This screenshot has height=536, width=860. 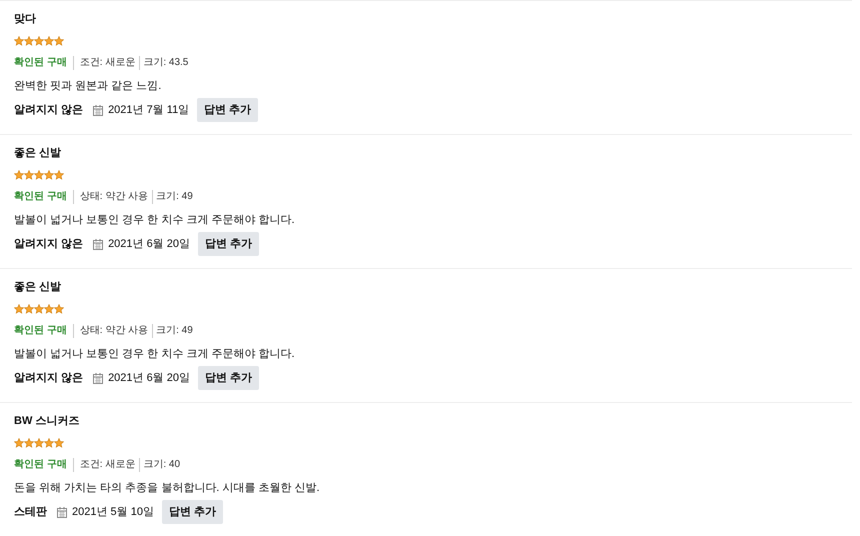 I want to click on author-name: 스테판, so click(x=30, y=512).